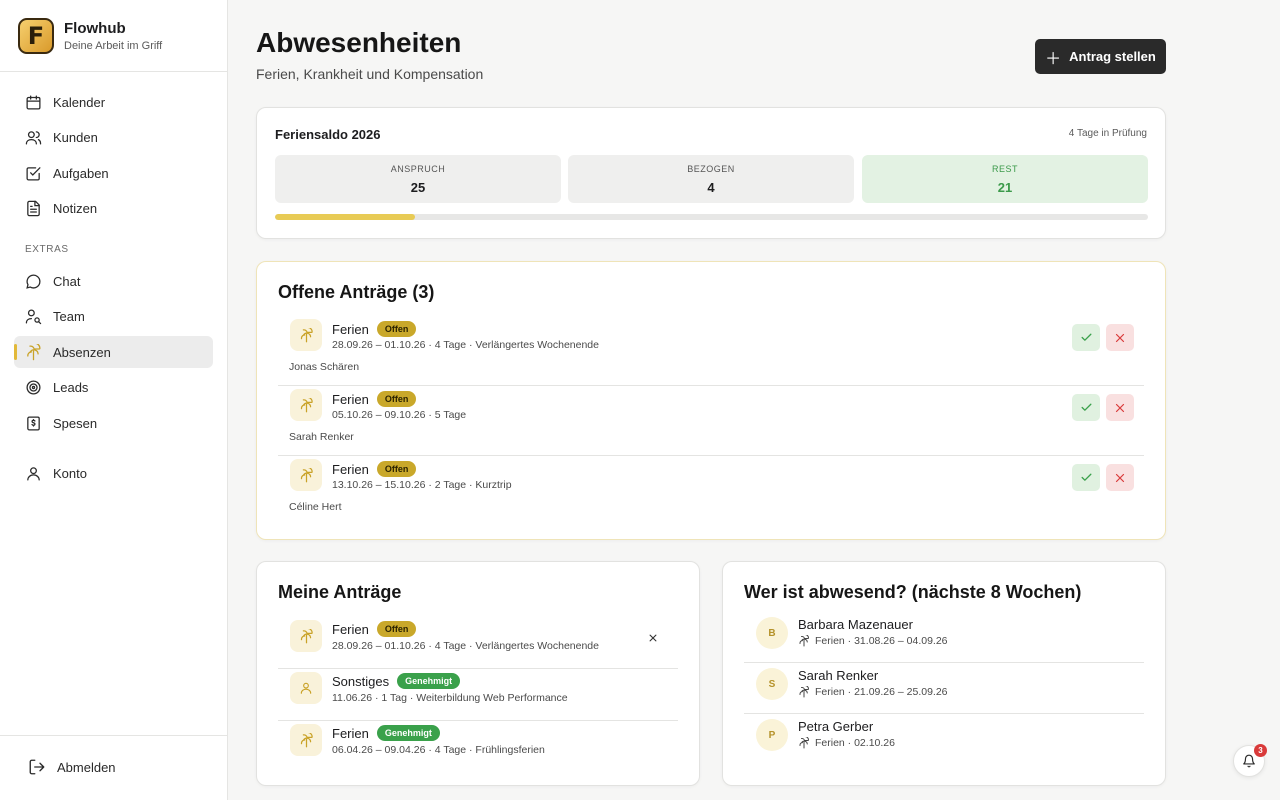 The height and width of the screenshot is (800, 1280). What do you see at coordinates (33, 102) in the screenshot?
I see `calendar-icon` at bounding box center [33, 102].